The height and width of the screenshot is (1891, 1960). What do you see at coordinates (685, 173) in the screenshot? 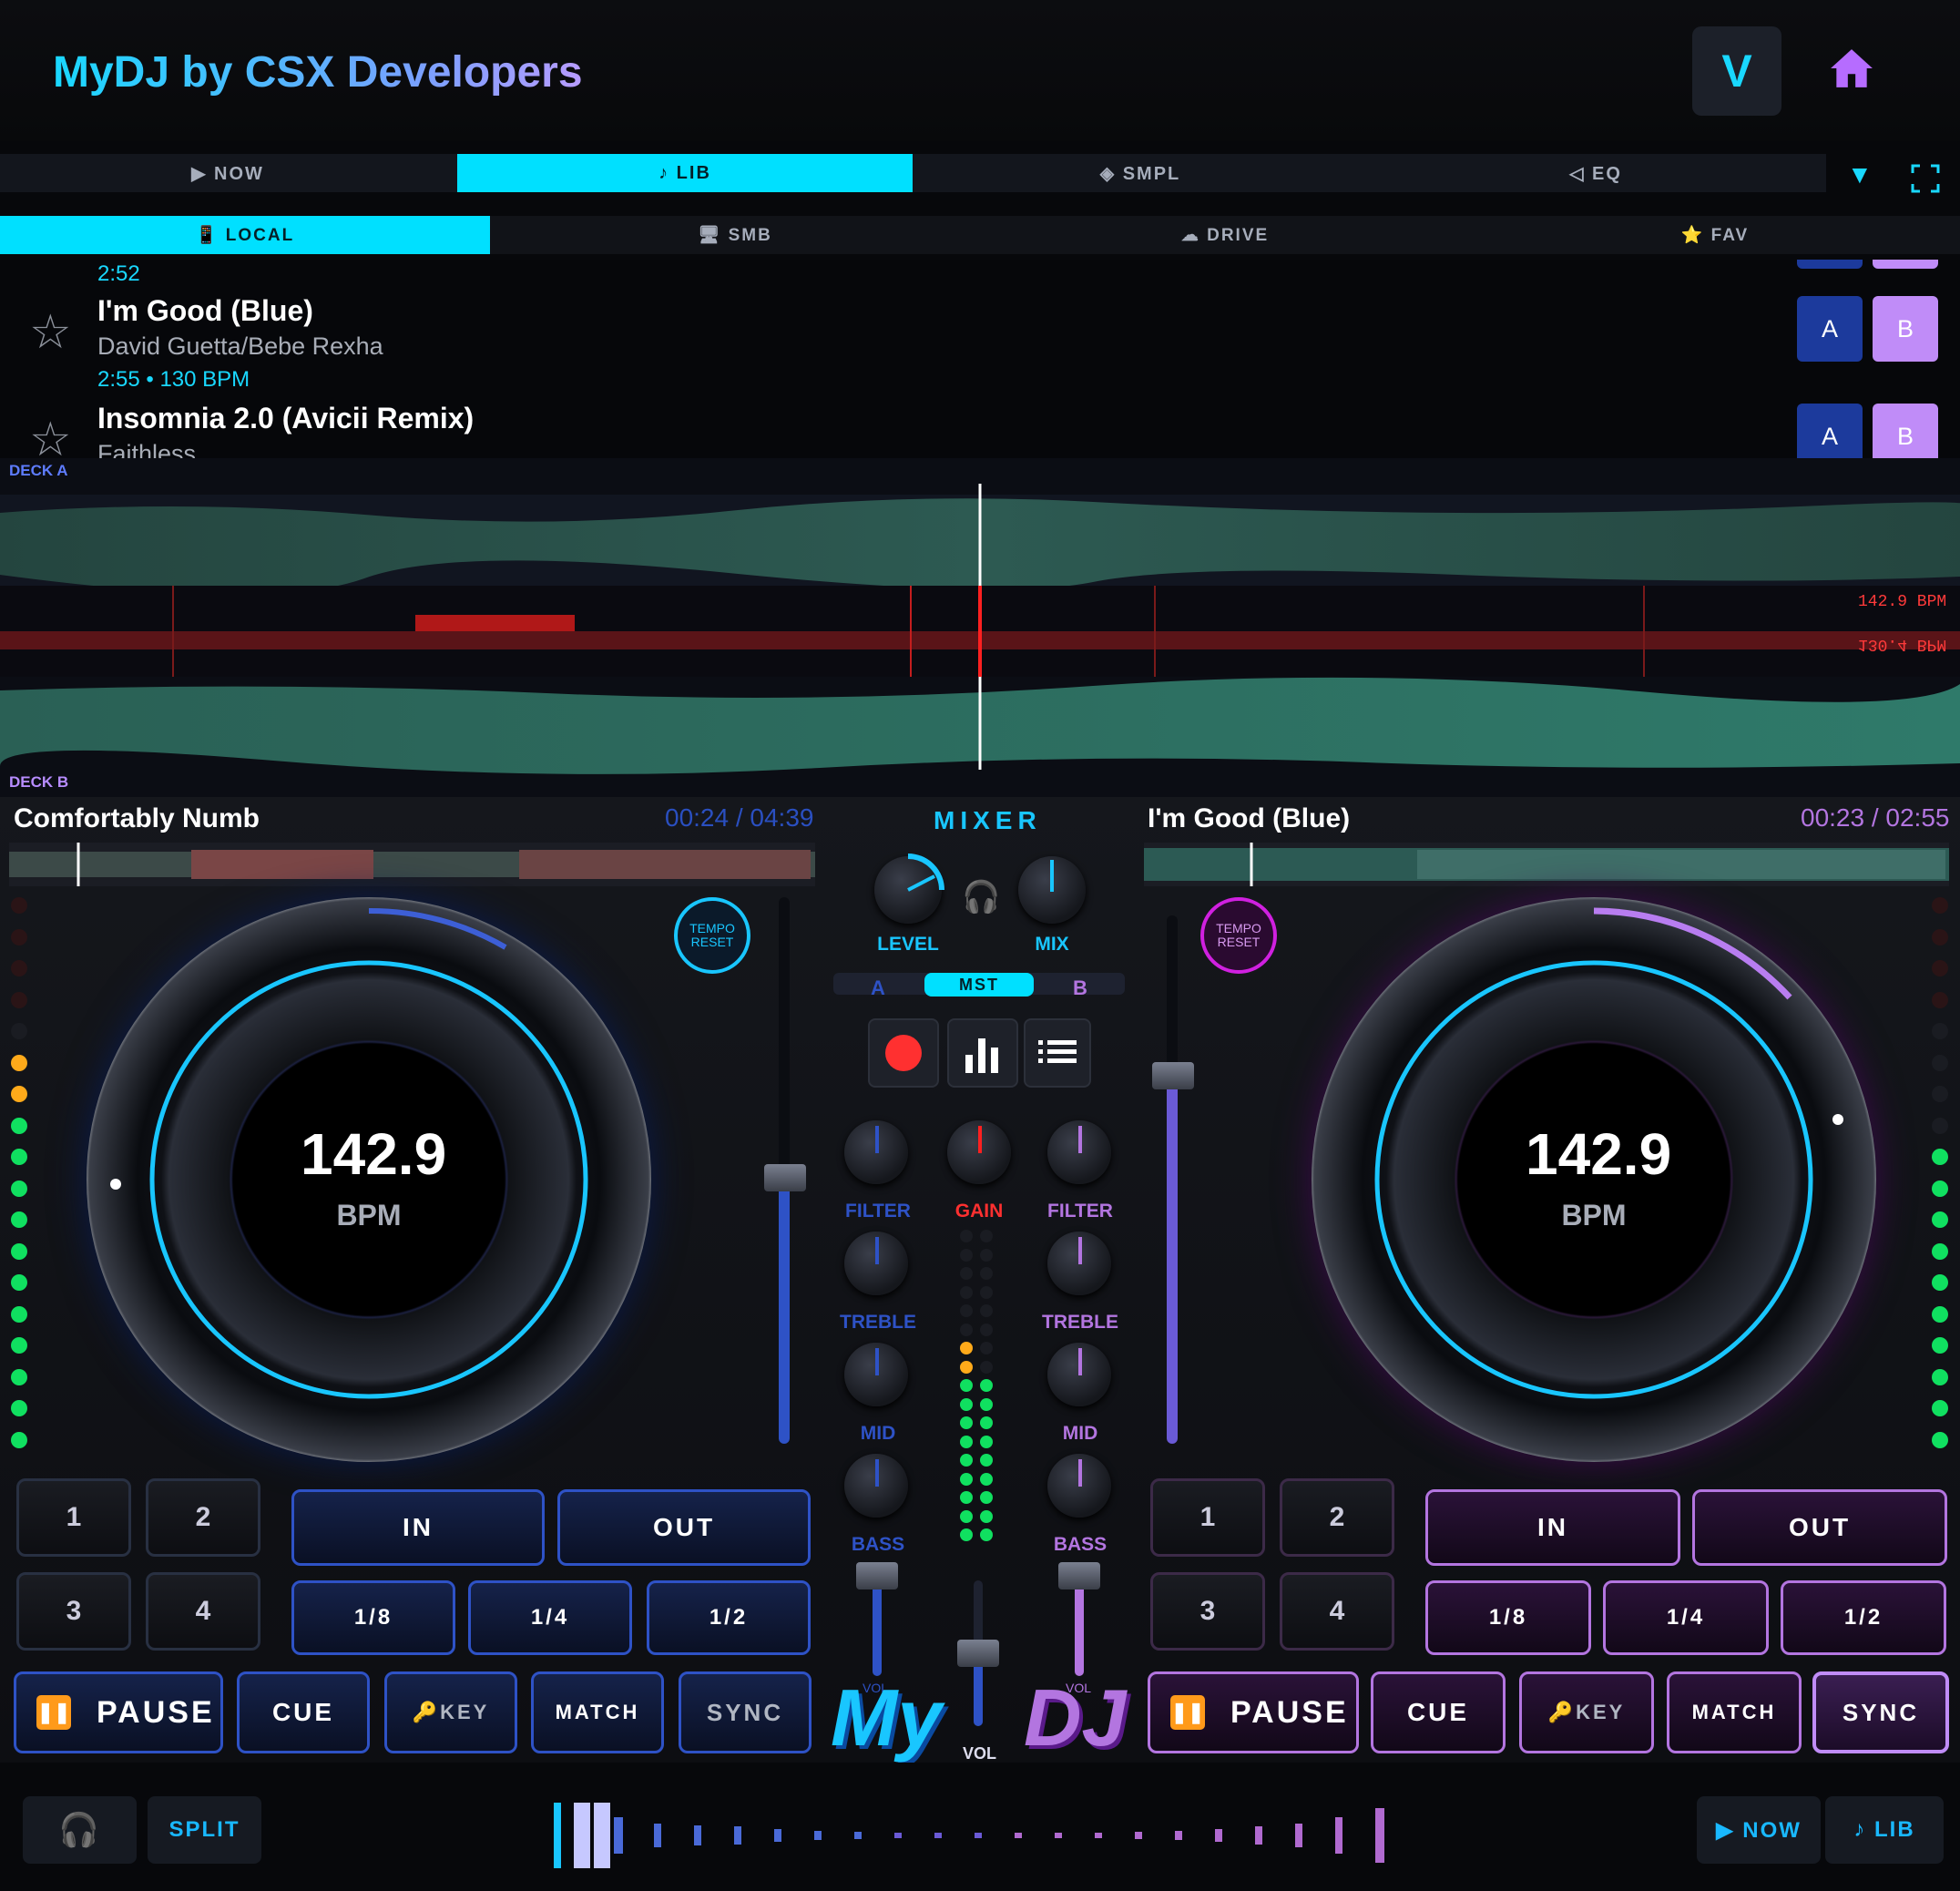
I see `tab-lib: ♪ LIB` at bounding box center [685, 173].